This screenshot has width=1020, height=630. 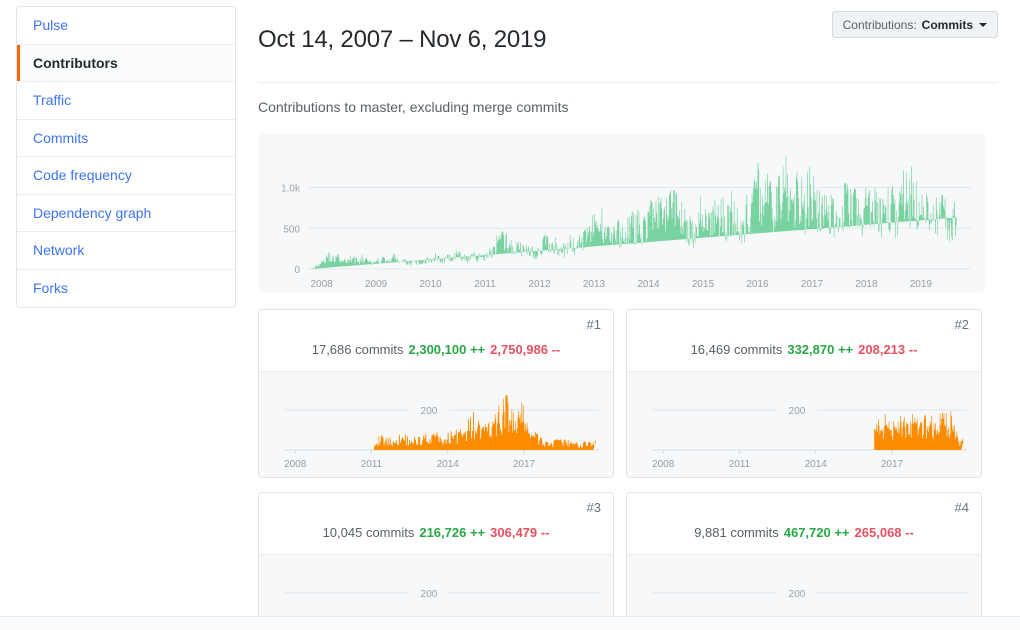 I want to click on sidebar-item-label: Code frequency, so click(x=82, y=175).